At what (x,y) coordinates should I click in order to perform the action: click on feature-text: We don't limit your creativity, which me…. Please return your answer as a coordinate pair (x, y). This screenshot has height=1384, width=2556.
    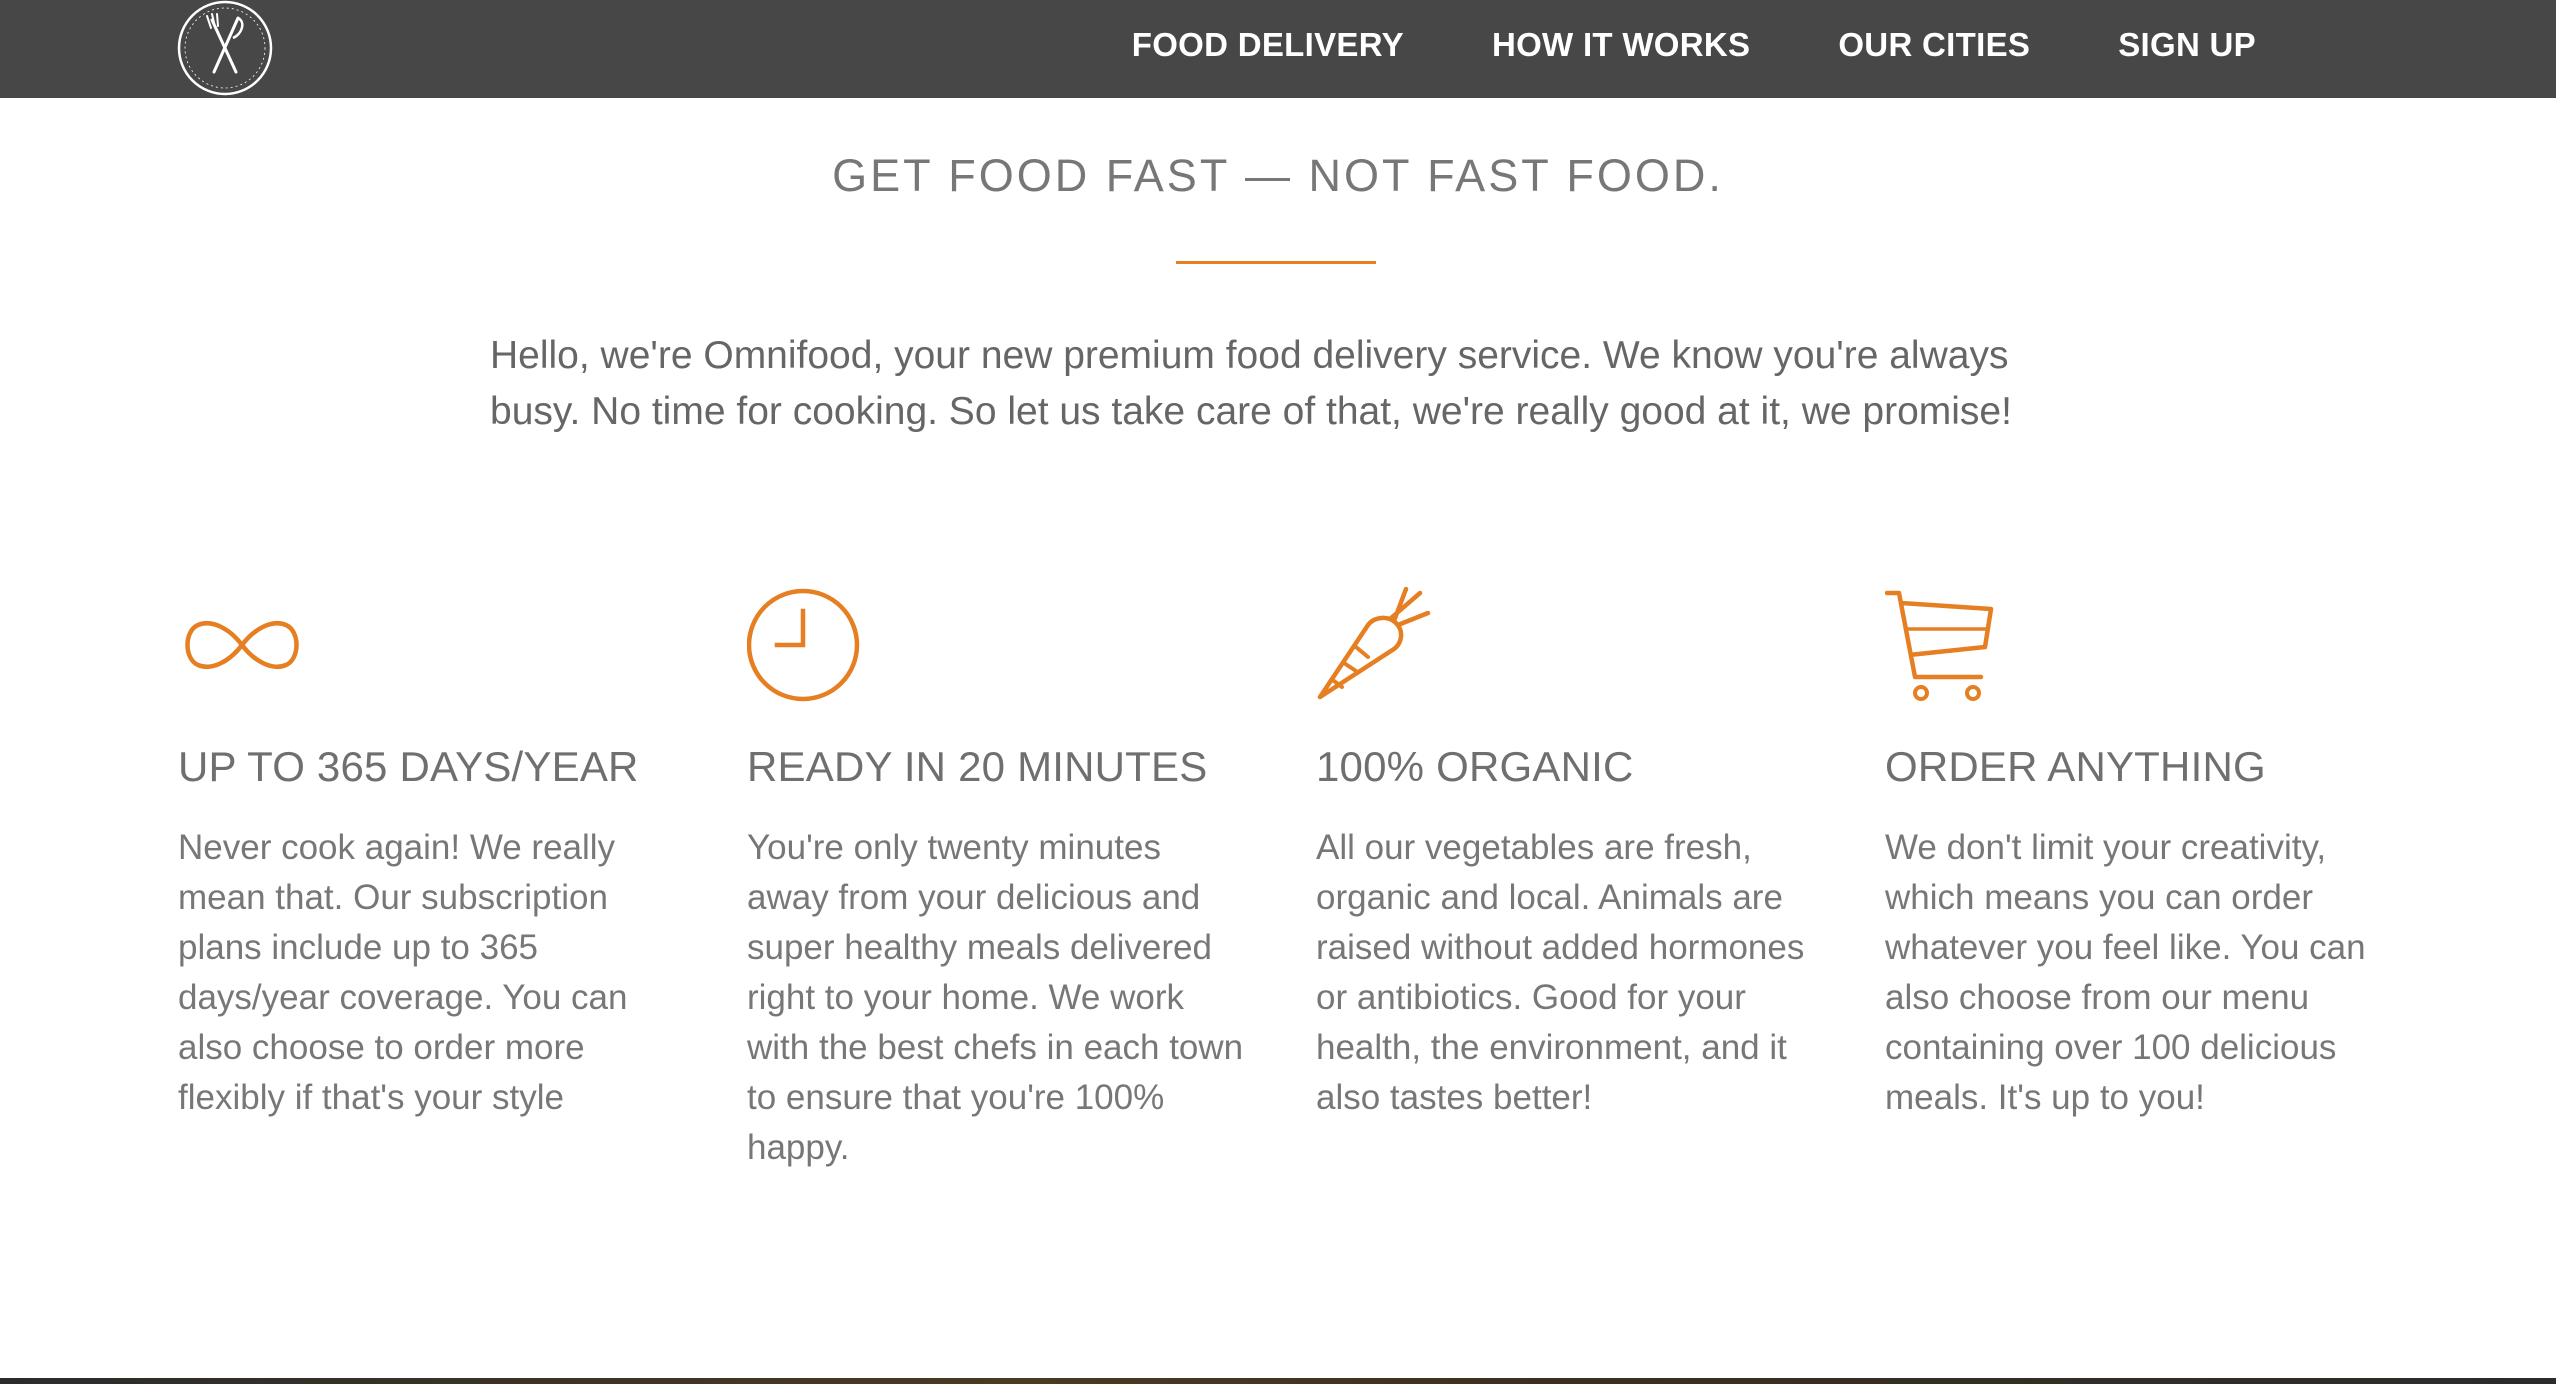
    Looking at the image, I should click on (2125, 972).